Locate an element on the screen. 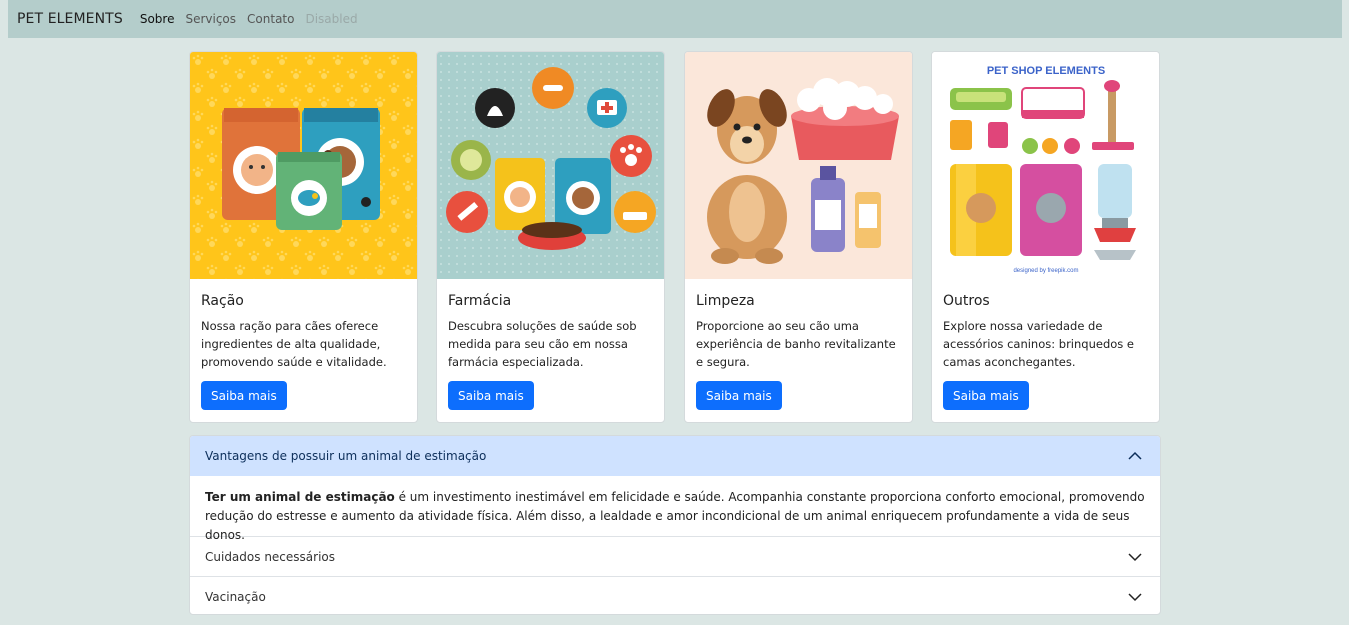 The width and height of the screenshot is (1349, 625). accordion-item-cuidados: Cuidados necessários is located at coordinates (675, 557).